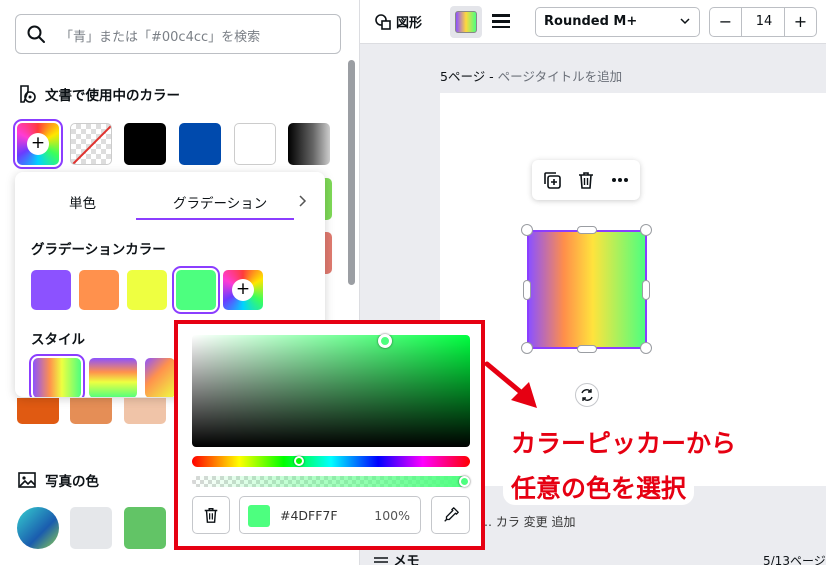 The height and width of the screenshot is (565, 826). I want to click on no-color-slash-icon, so click(91, 144).